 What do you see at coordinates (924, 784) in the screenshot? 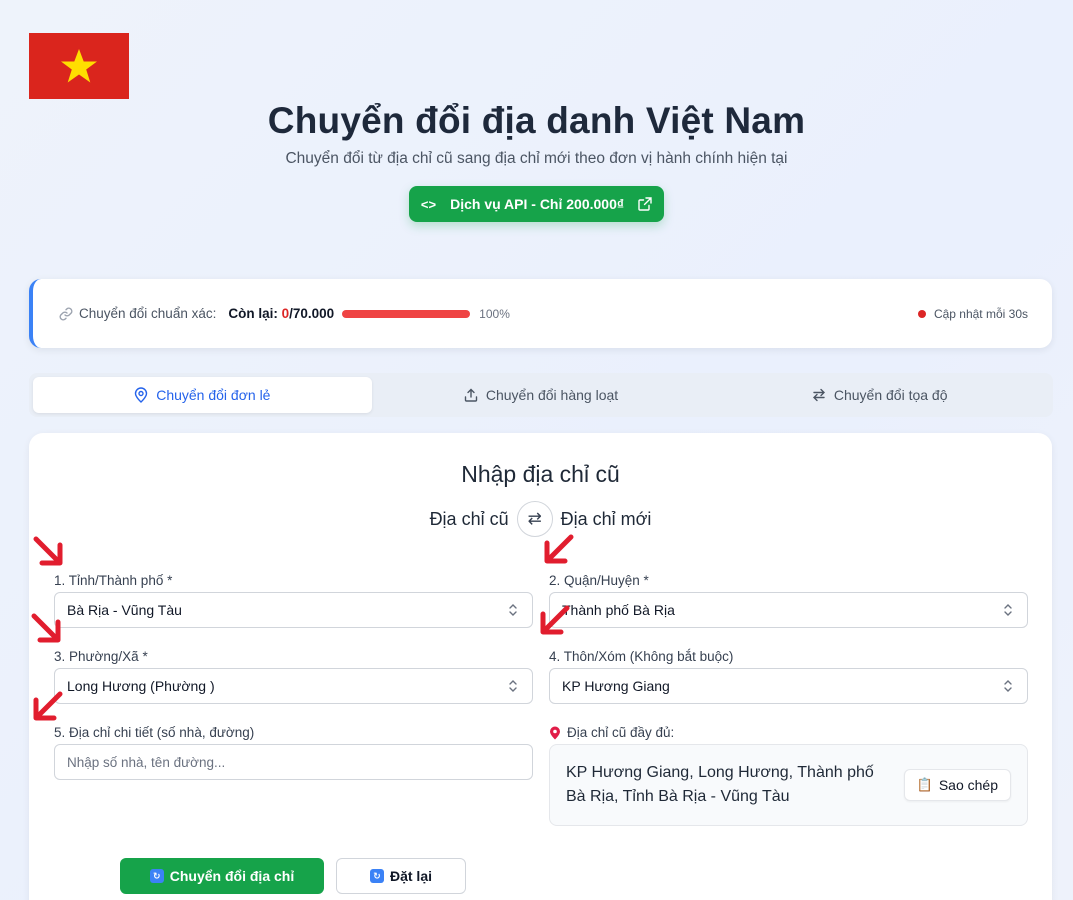
I see `clipboard-icon: 📋` at bounding box center [924, 784].